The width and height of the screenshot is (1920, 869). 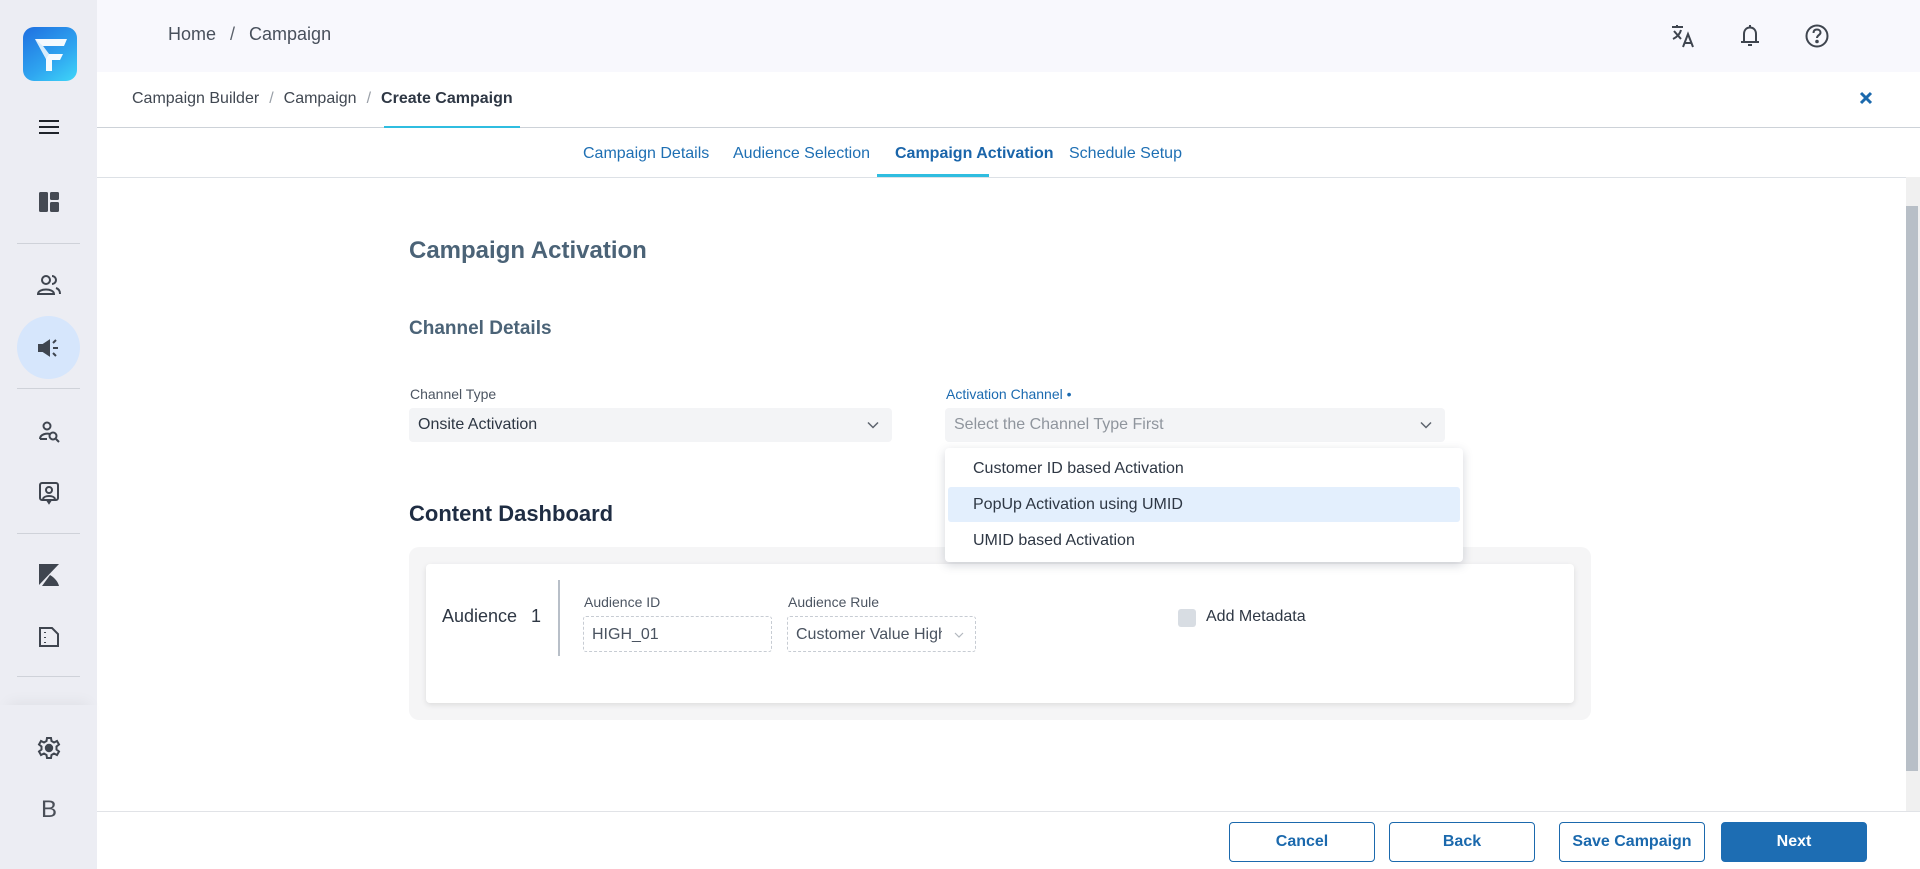 I want to click on audience-rule-label: Audience Rule, so click(x=834, y=602).